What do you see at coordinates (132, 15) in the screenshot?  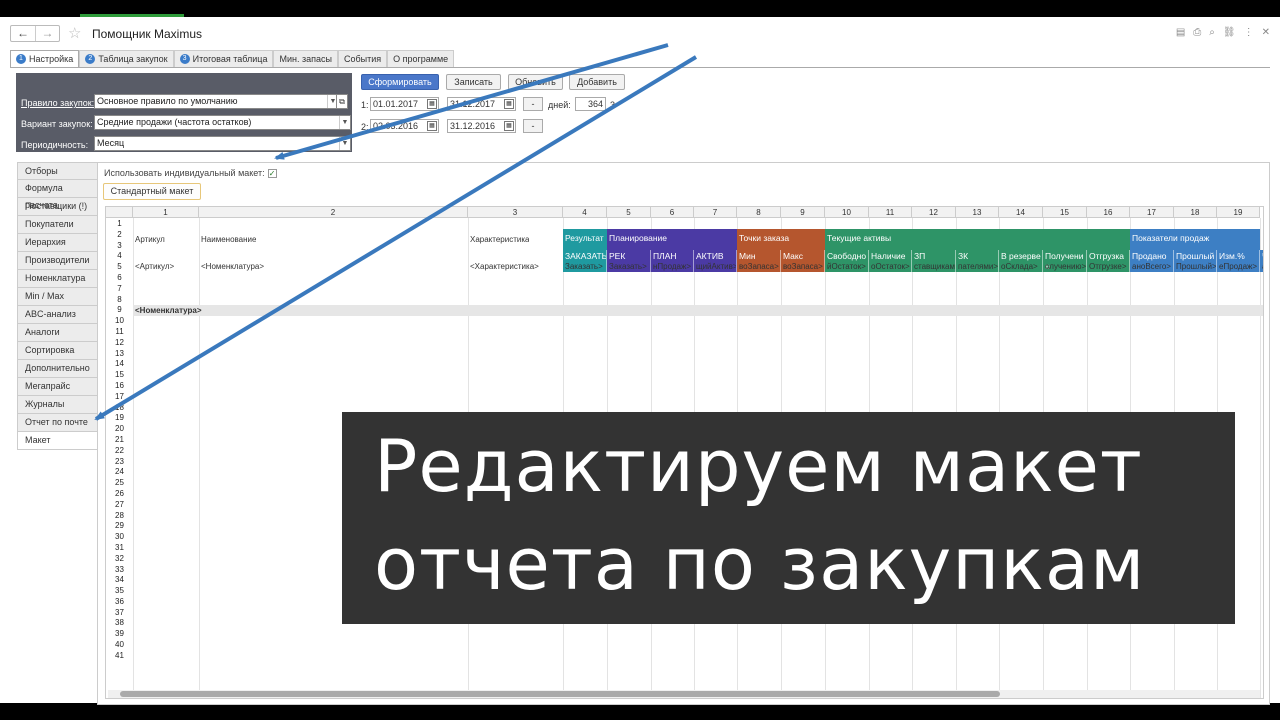 I see `window-accent` at bounding box center [132, 15].